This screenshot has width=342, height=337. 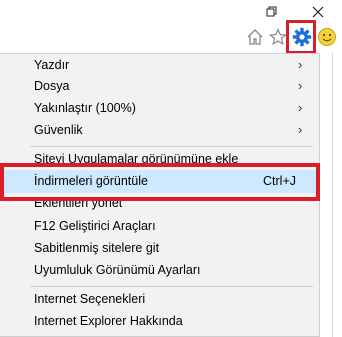 I want to click on close-icon, so click(x=318, y=12).